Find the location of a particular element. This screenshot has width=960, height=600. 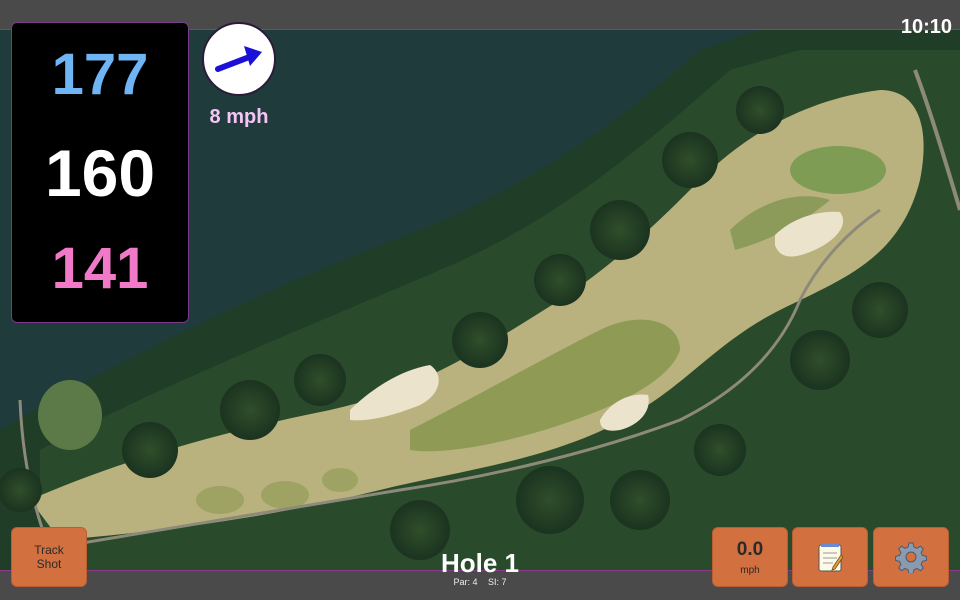

middle-of-green-distance: 160 is located at coordinates (100, 173).